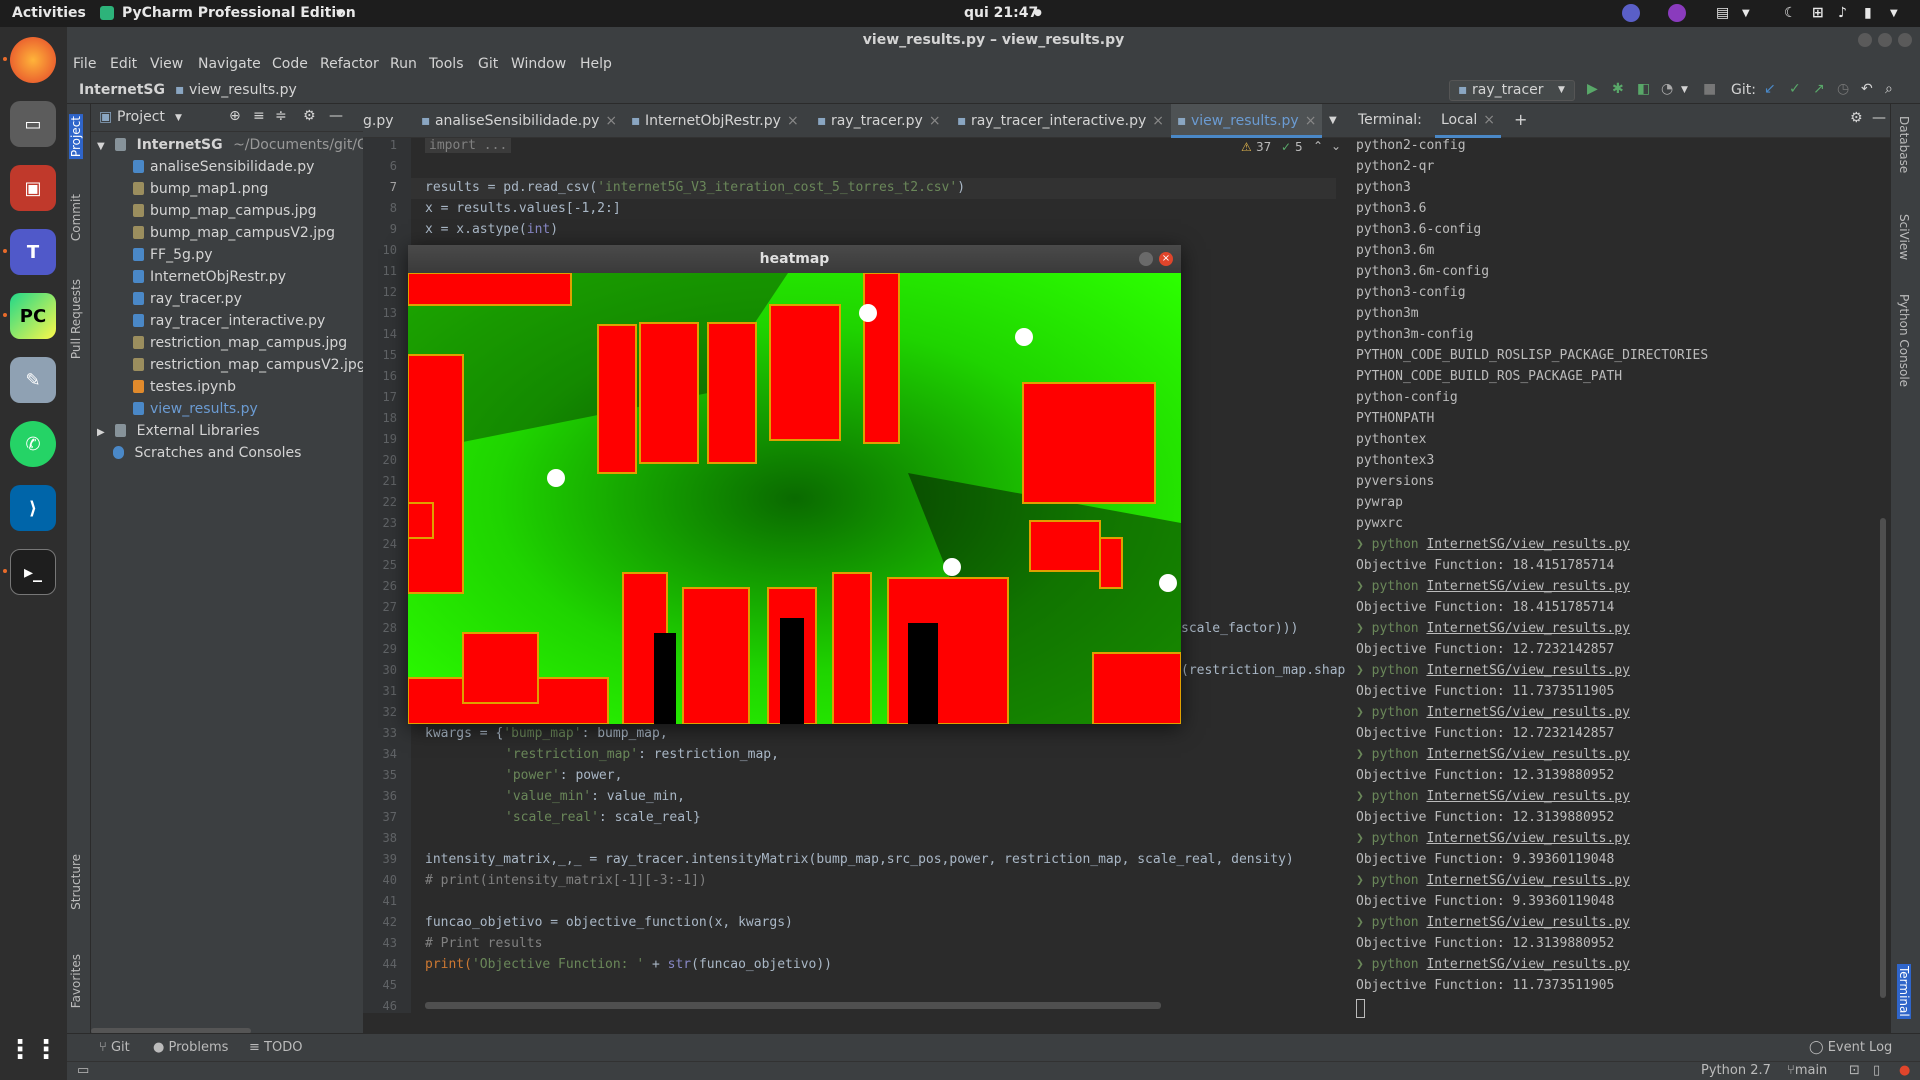  What do you see at coordinates (84, 64) in the screenshot?
I see `menu-file: File` at bounding box center [84, 64].